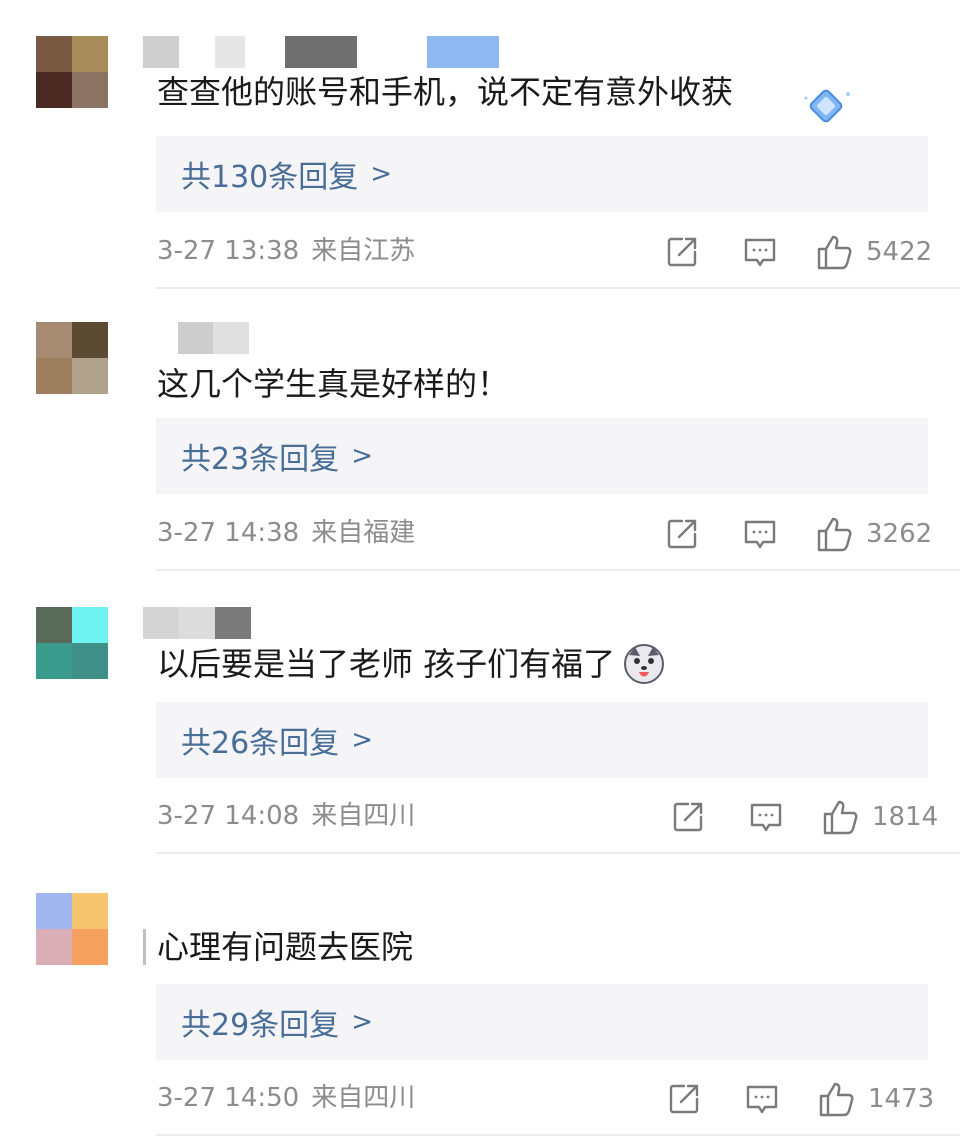 Image resolution: width=960 pixels, height=1145 pixels. I want to click on husky-emoji-icon, so click(644, 664).